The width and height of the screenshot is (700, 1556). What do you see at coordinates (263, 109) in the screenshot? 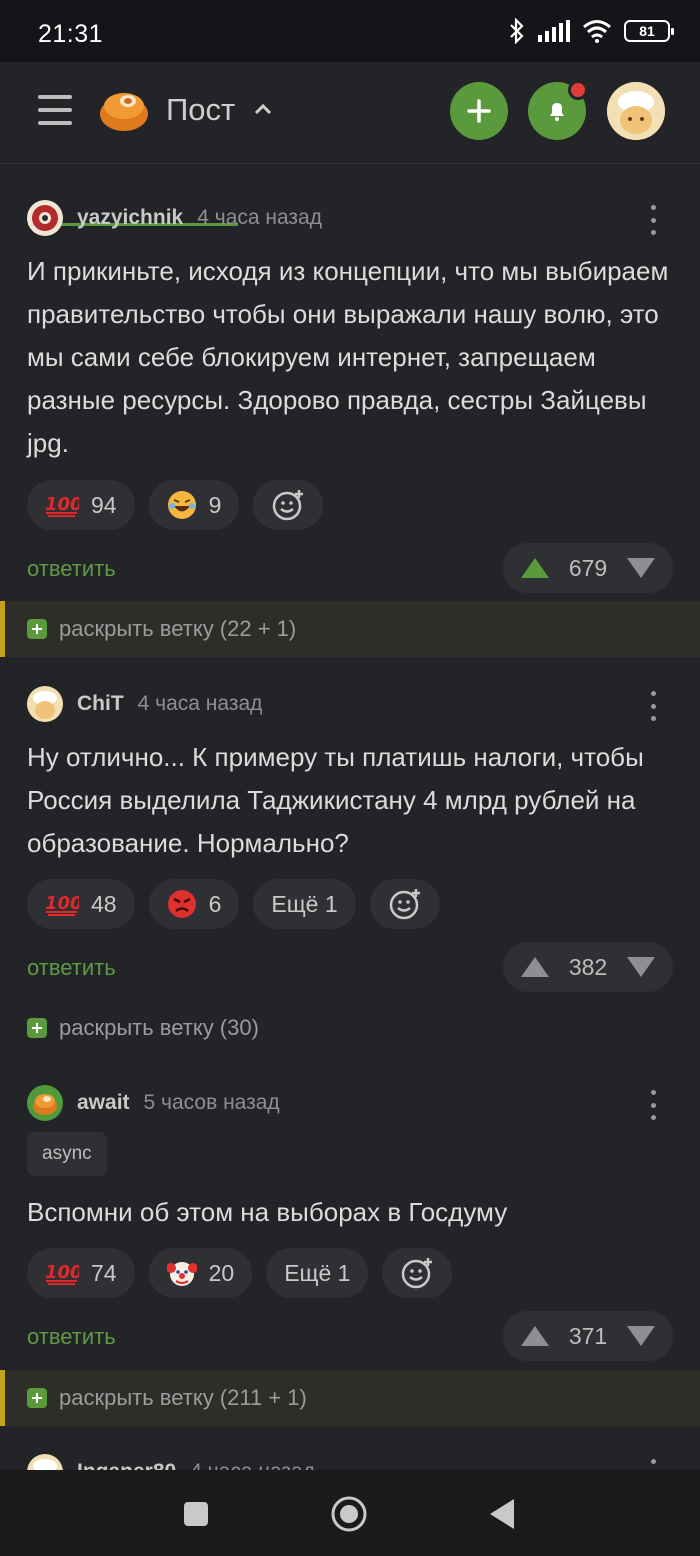
I see `chevron-up-icon` at bounding box center [263, 109].